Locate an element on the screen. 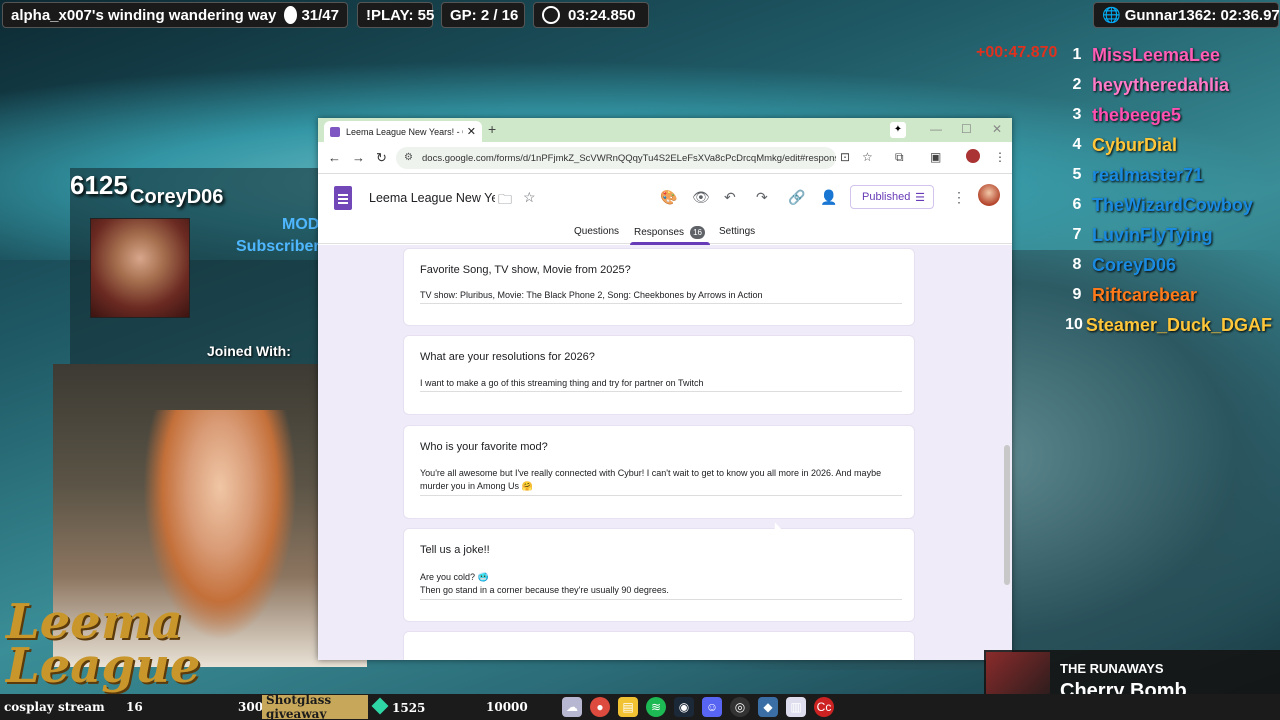 The width and height of the screenshot is (1280, 720). goal-value: 10000 is located at coordinates (507, 707).